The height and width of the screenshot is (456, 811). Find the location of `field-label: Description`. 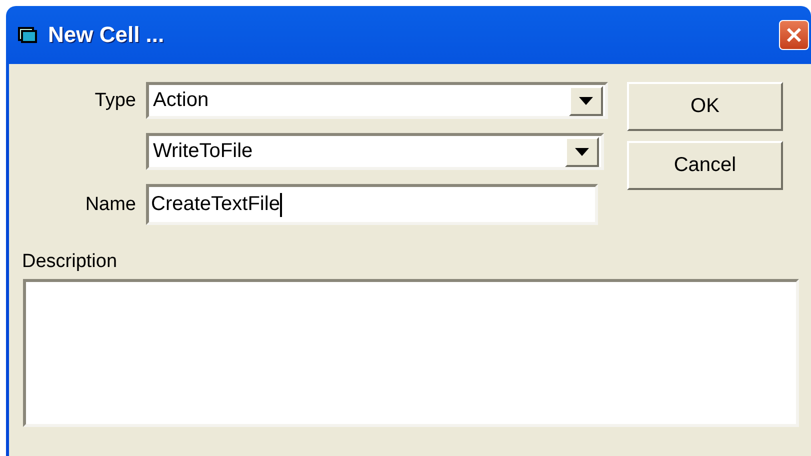

field-label: Description is located at coordinates (70, 262).